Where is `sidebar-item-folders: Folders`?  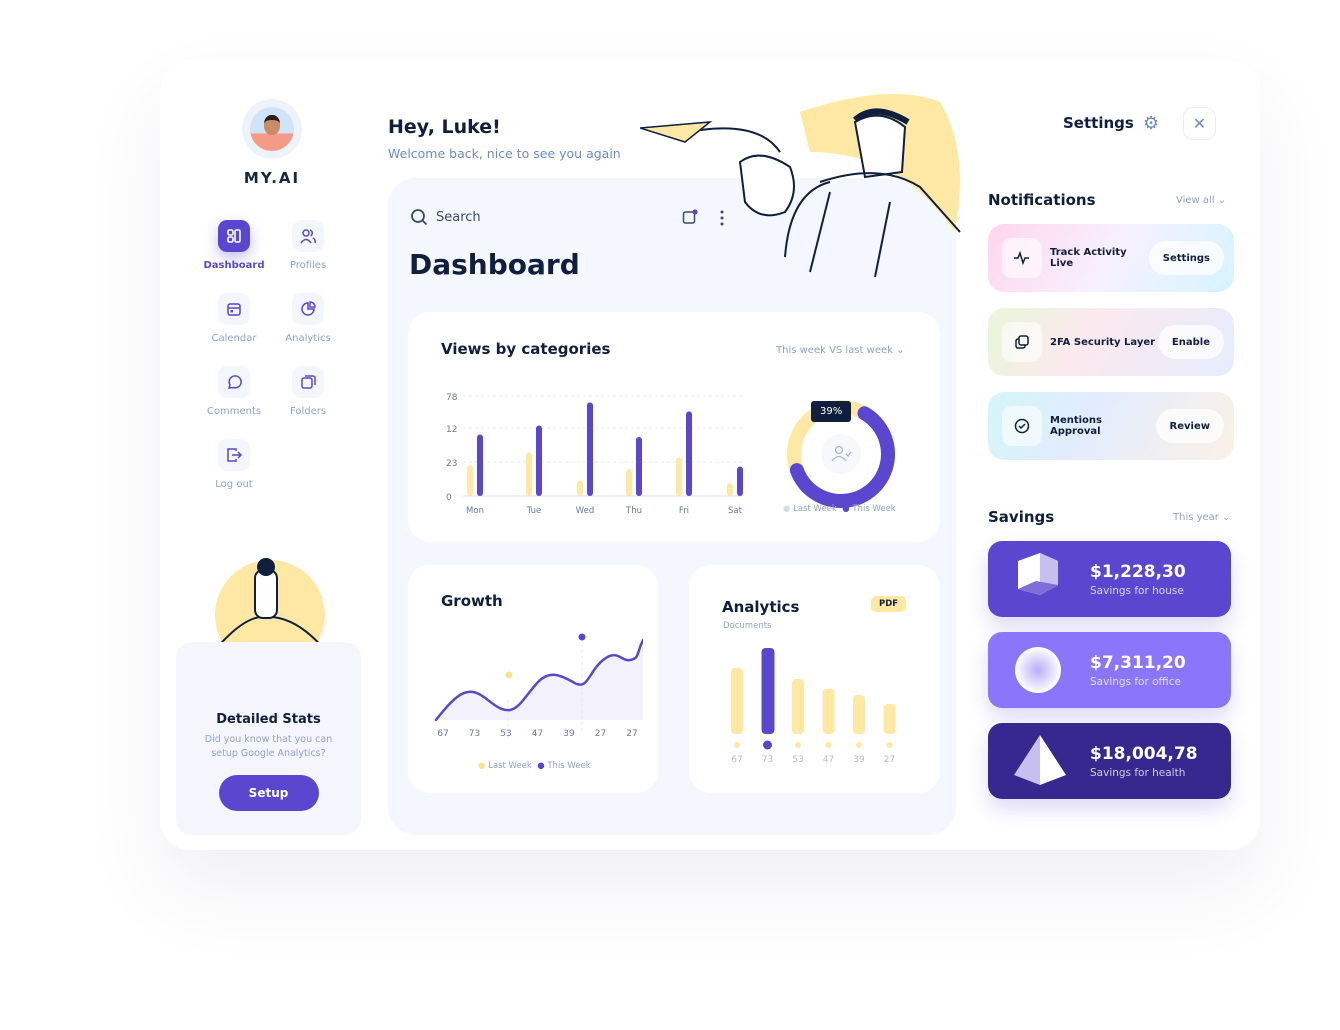
sidebar-item-folders: Folders is located at coordinates (308, 391).